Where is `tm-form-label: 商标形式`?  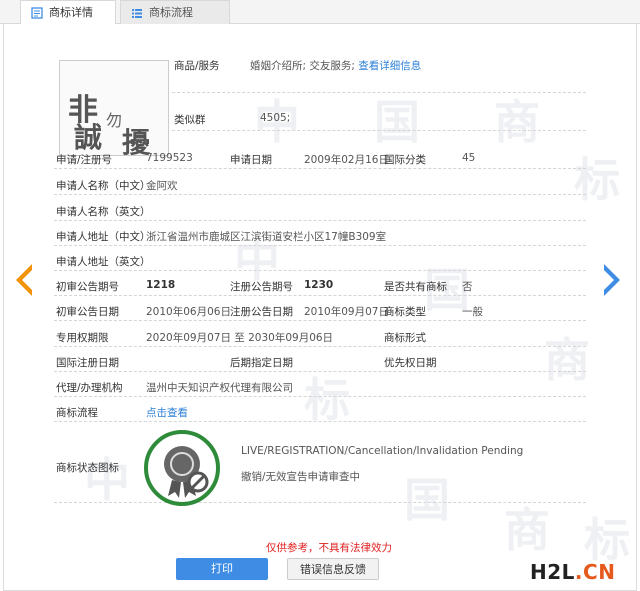
tm-form-label: 商标形式 is located at coordinates (405, 338).